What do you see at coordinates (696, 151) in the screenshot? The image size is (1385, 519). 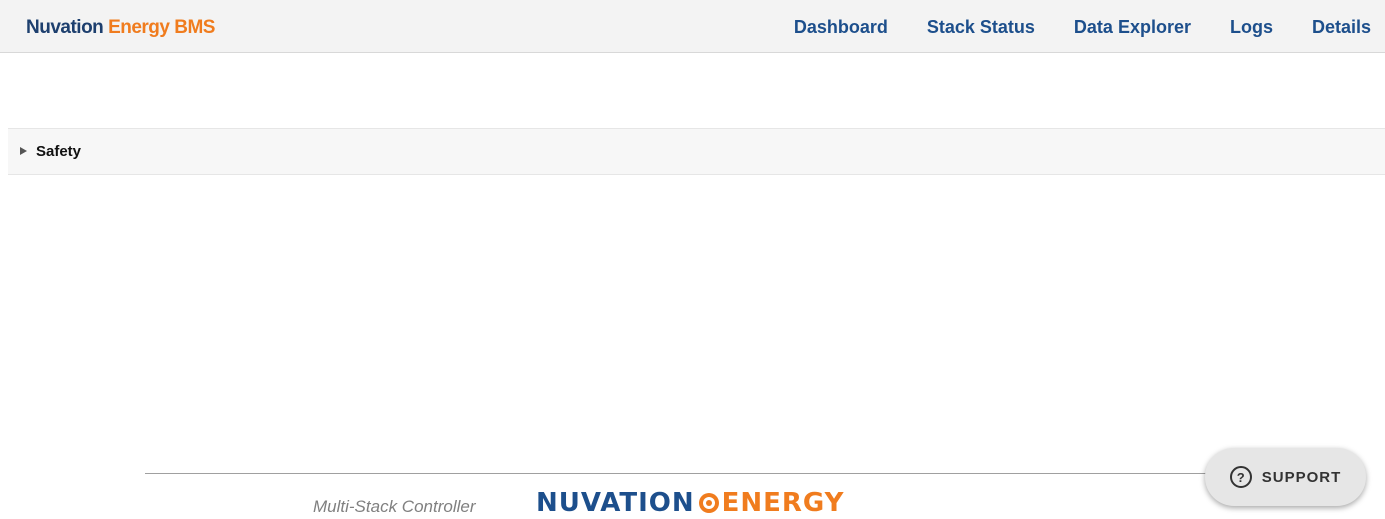 I see `safety-section-toggle: Safety` at bounding box center [696, 151].